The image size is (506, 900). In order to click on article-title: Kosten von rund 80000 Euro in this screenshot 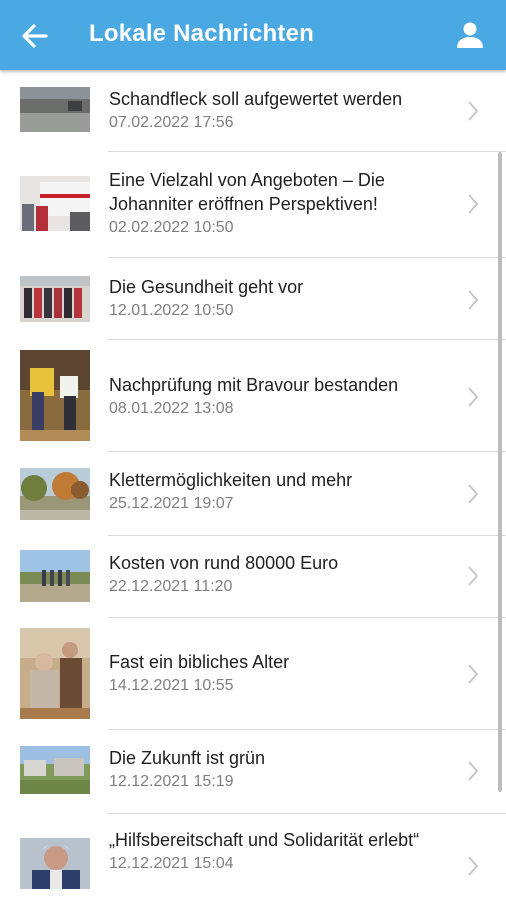, I will do `click(224, 563)`.